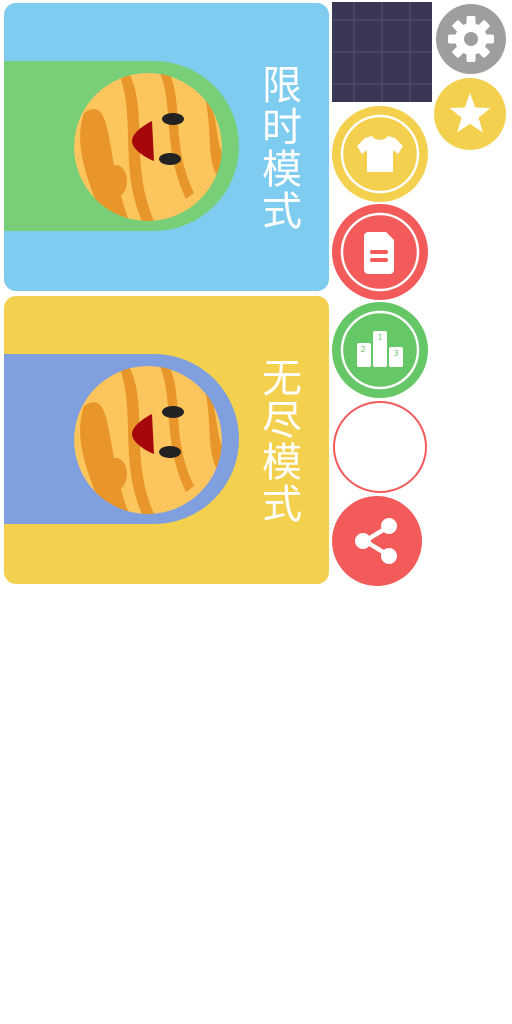  I want to click on star-icon, so click(470, 114).